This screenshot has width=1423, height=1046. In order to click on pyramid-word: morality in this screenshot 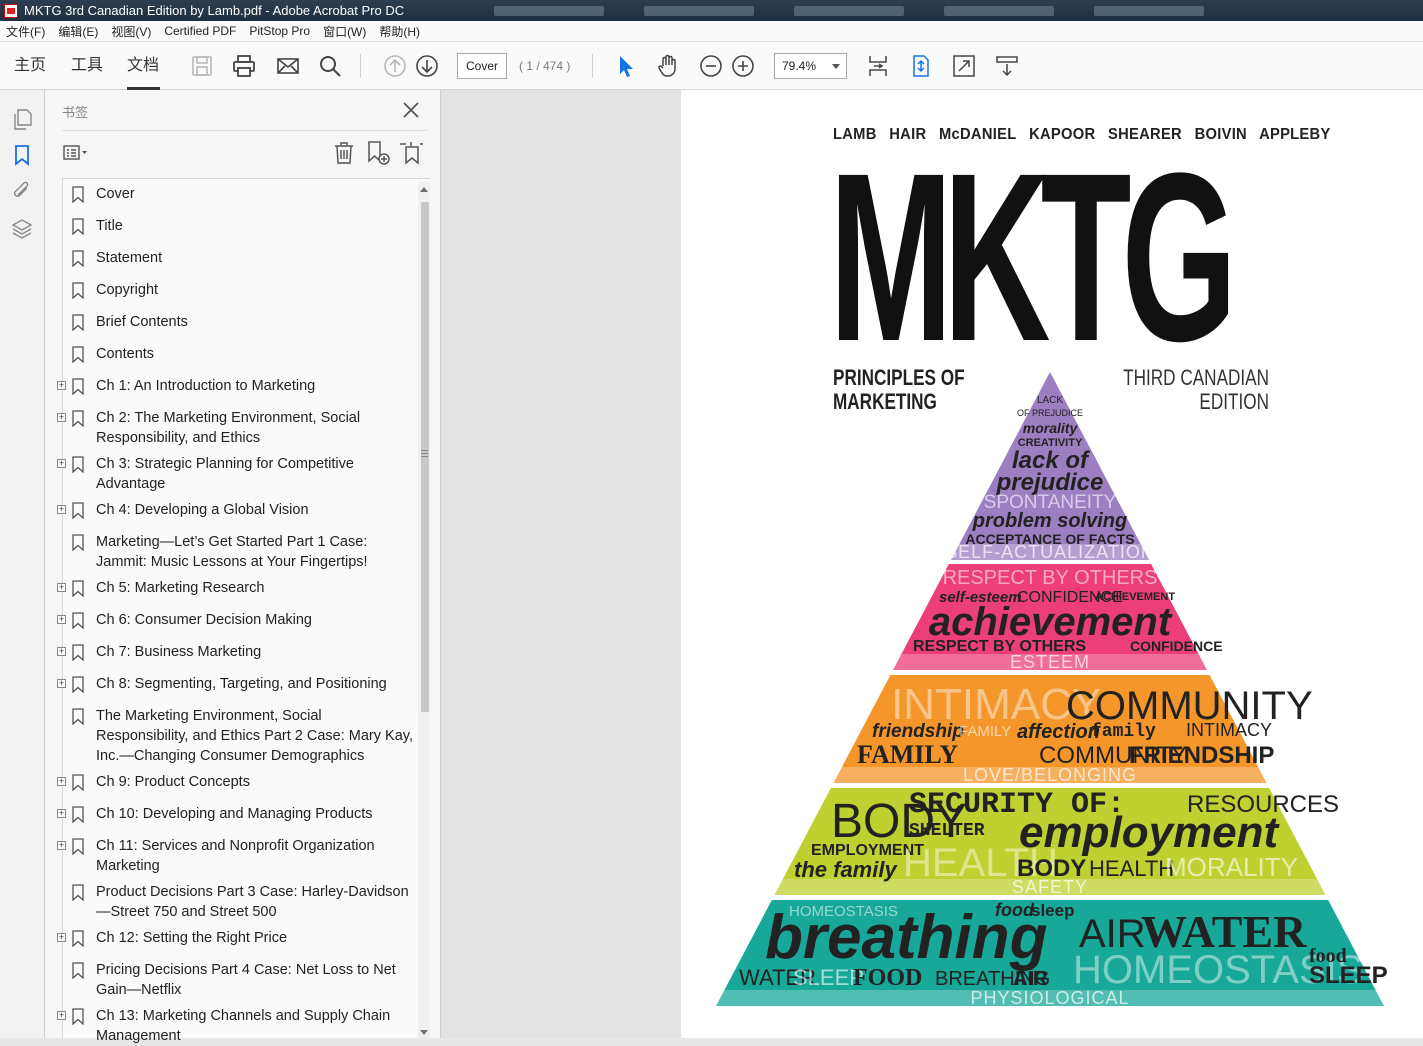, I will do `click(1051, 428)`.